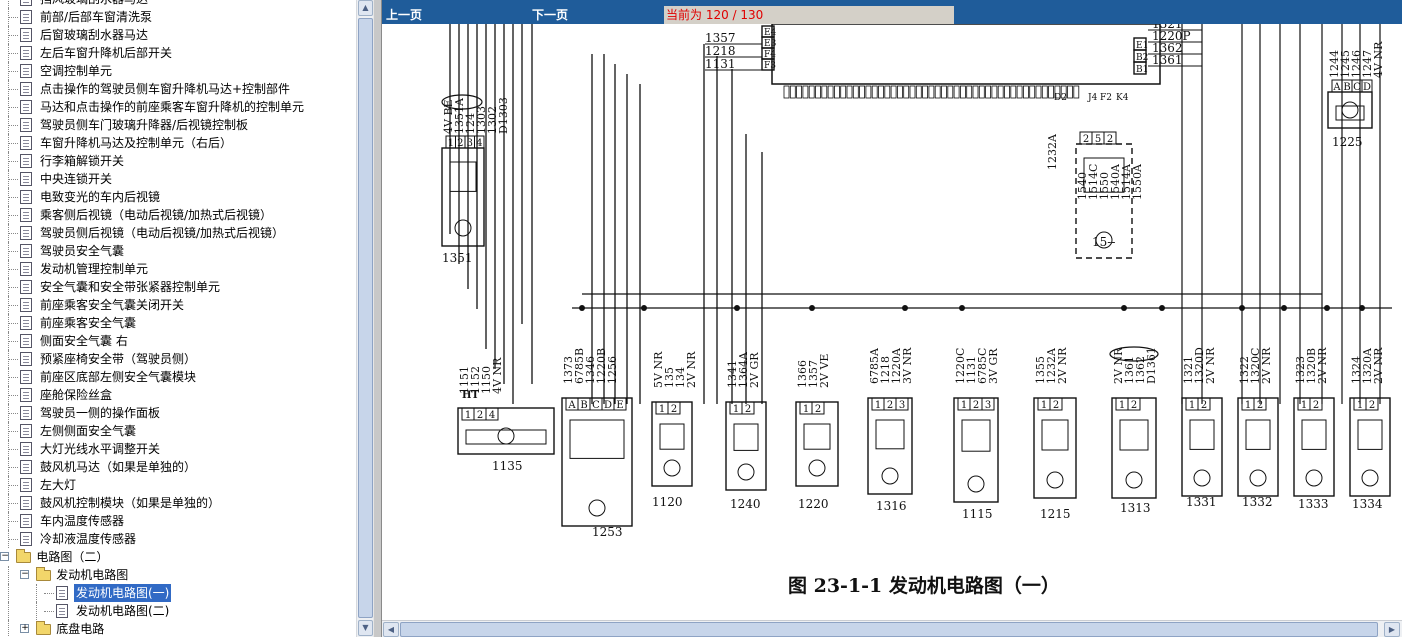  What do you see at coordinates (178, 179) in the screenshot?
I see `tree-item-doc: 中央连锁开关` at bounding box center [178, 179].